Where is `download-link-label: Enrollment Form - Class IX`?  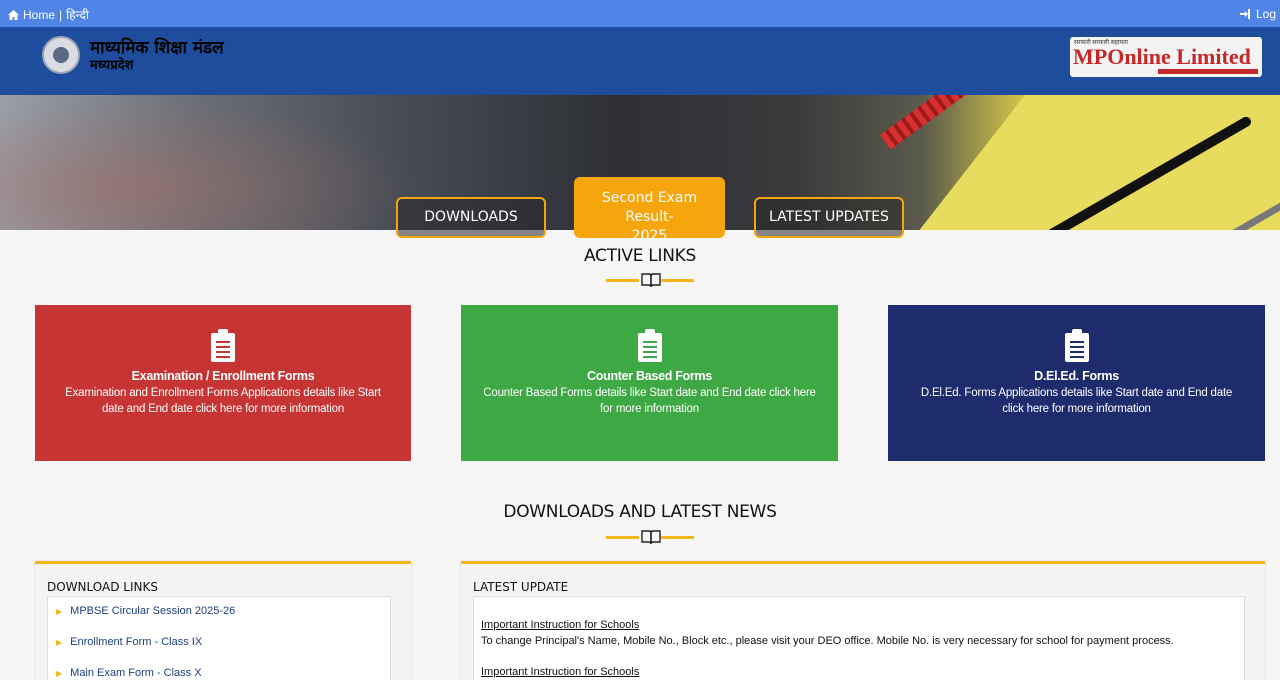 download-link-label: Enrollment Form - Class IX is located at coordinates (136, 642).